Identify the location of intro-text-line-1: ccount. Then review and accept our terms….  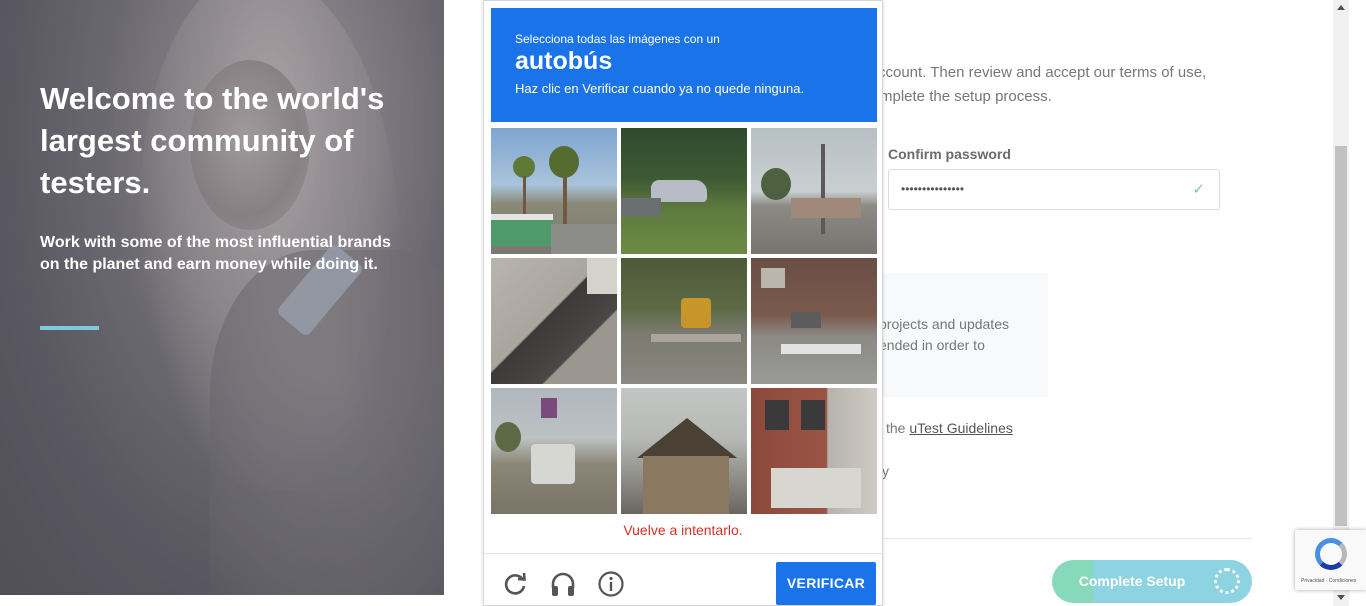
(1042, 72).